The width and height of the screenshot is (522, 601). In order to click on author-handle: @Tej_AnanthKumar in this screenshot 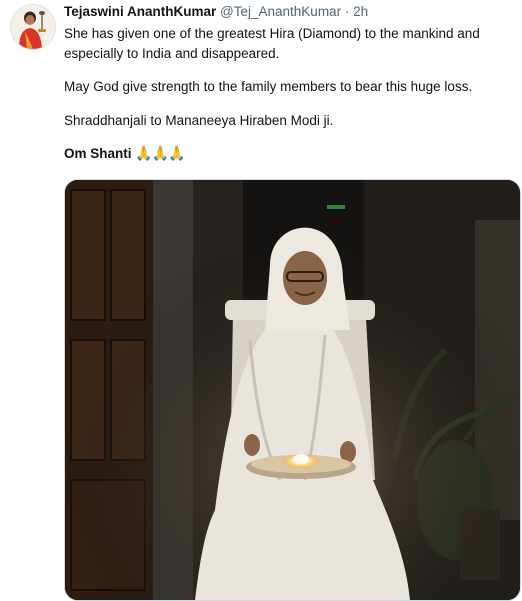, I will do `click(280, 11)`.